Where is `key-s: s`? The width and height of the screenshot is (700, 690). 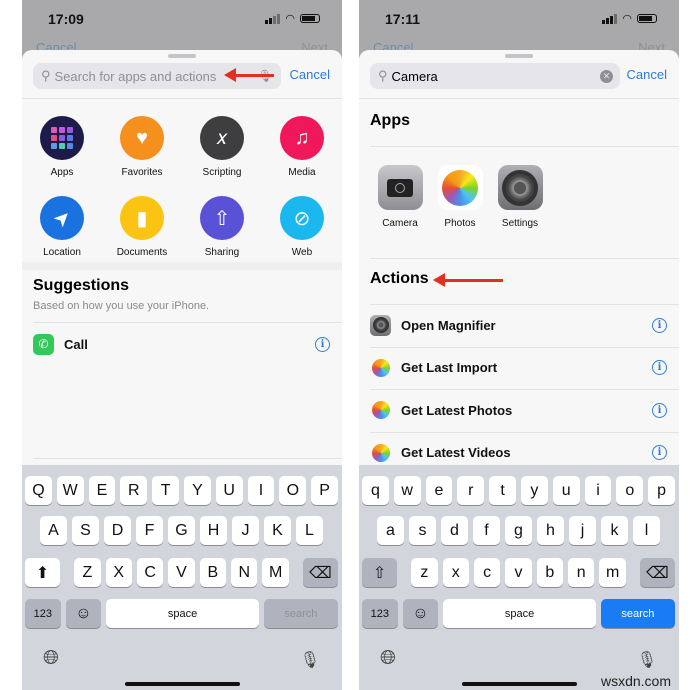 key-s: s is located at coordinates (422, 530).